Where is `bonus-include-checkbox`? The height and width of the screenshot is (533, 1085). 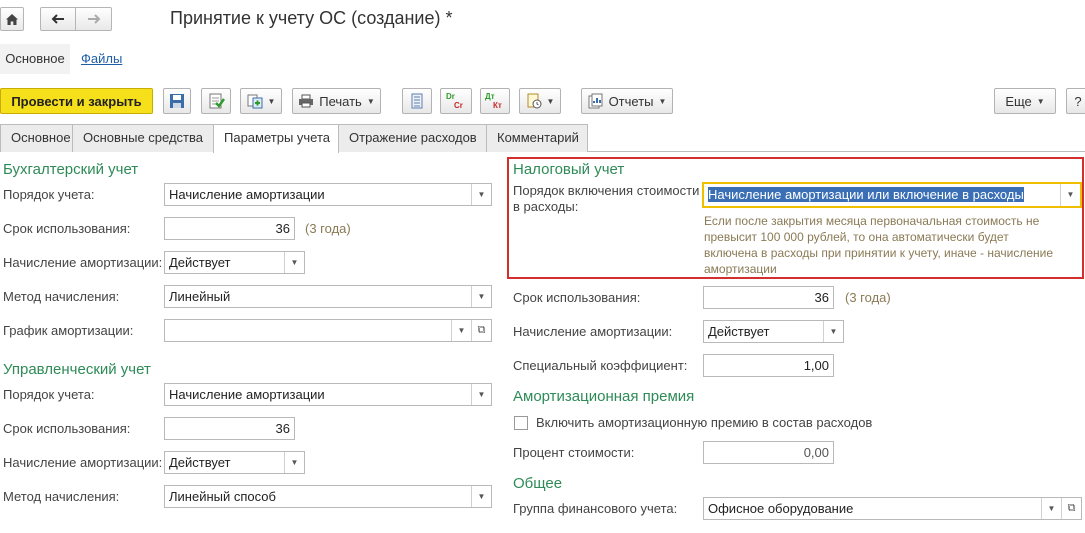 bonus-include-checkbox is located at coordinates (521, 423).